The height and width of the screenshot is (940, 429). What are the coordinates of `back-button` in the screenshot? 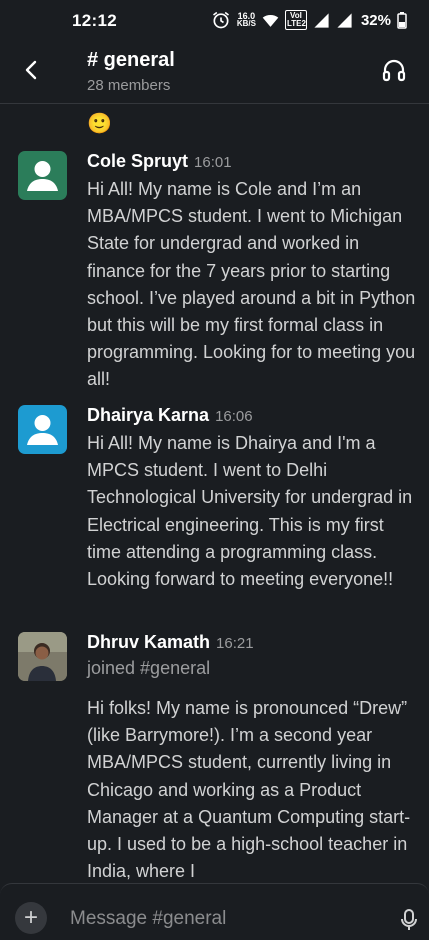 It's located at (31, 70).